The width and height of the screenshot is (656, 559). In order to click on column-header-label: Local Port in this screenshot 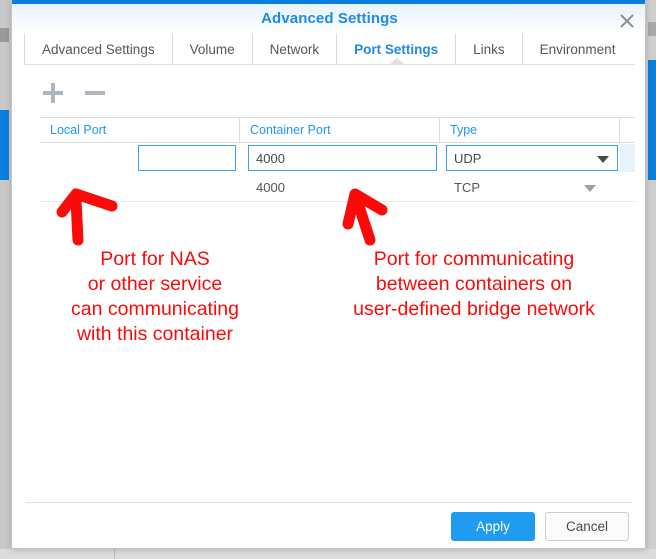, I will do `click(78, 130)`.